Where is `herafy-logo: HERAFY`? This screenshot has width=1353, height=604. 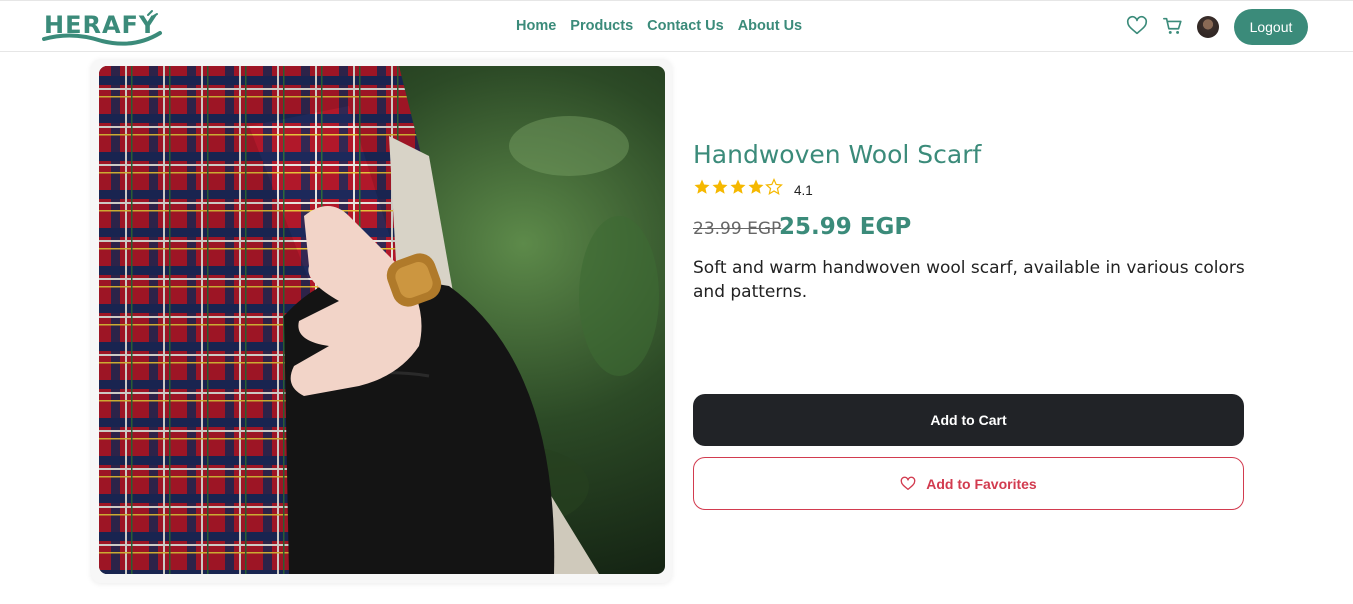 herafy-logo: HERAFY is located at coordinates (104, 28).